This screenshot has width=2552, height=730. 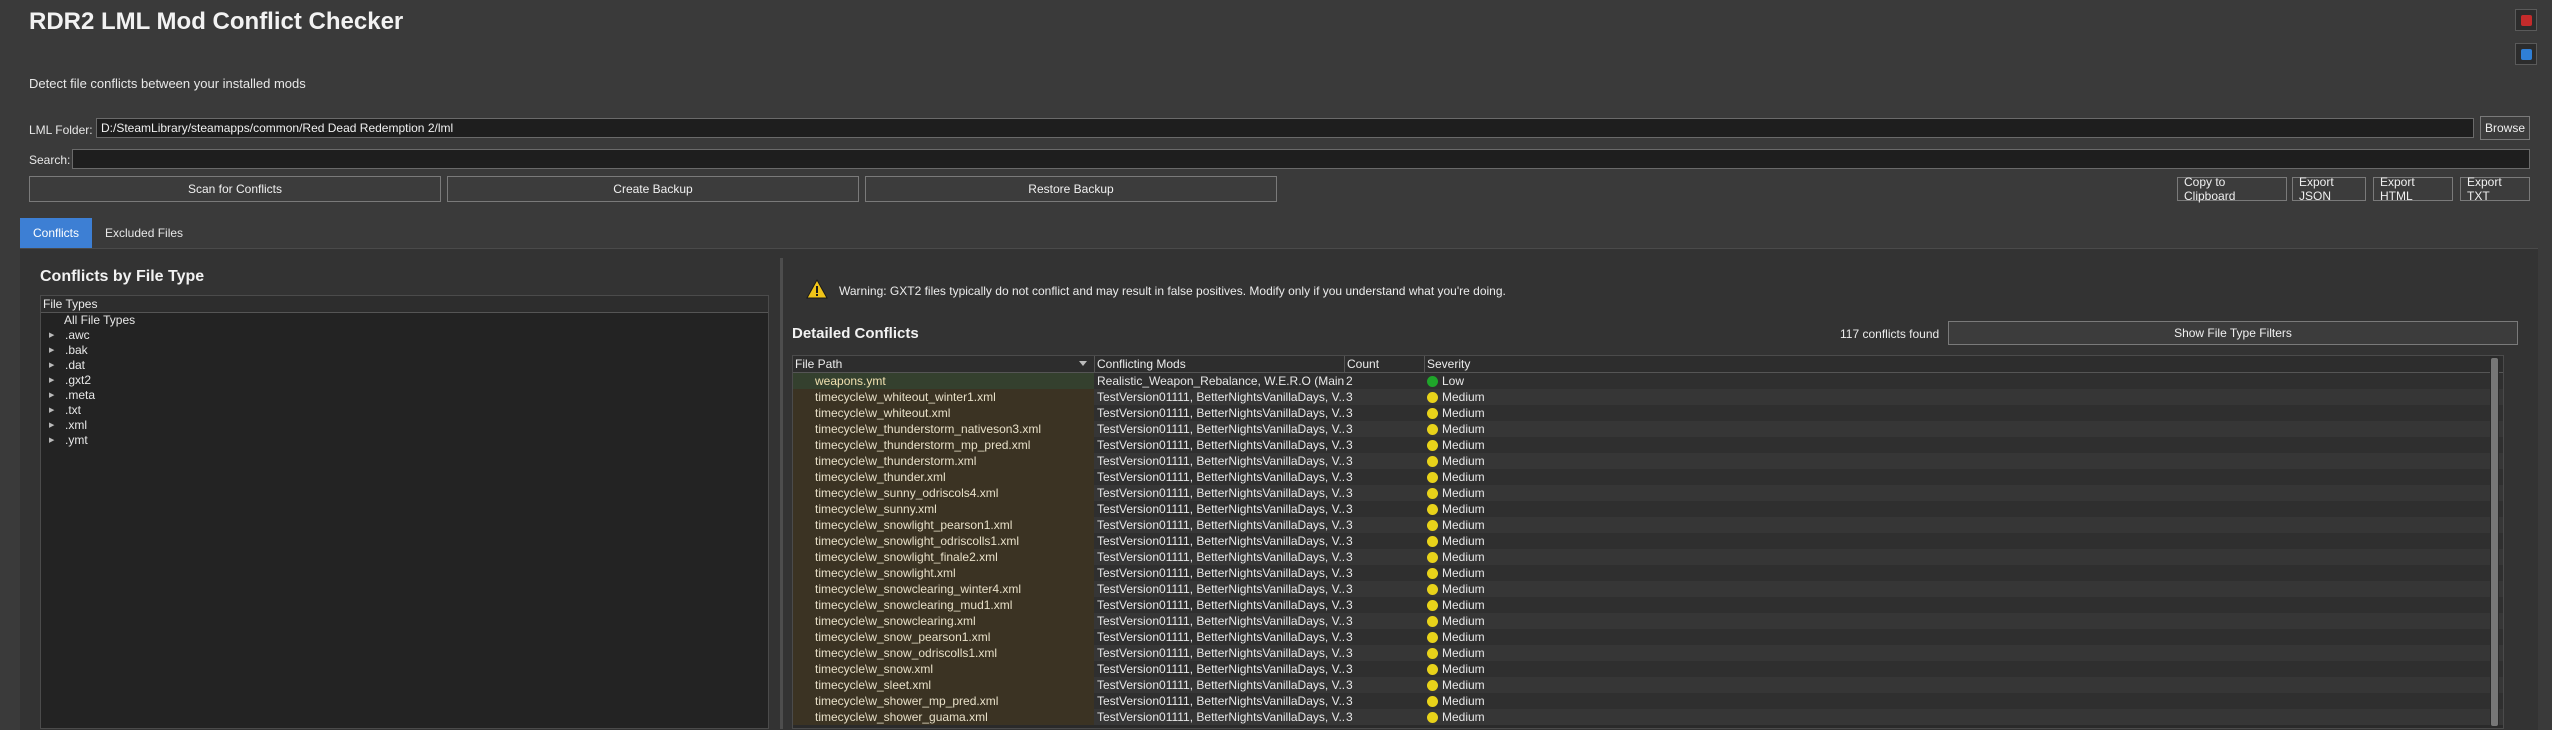 I want to click on checkbox-icon, so click(x=2526, y=54).